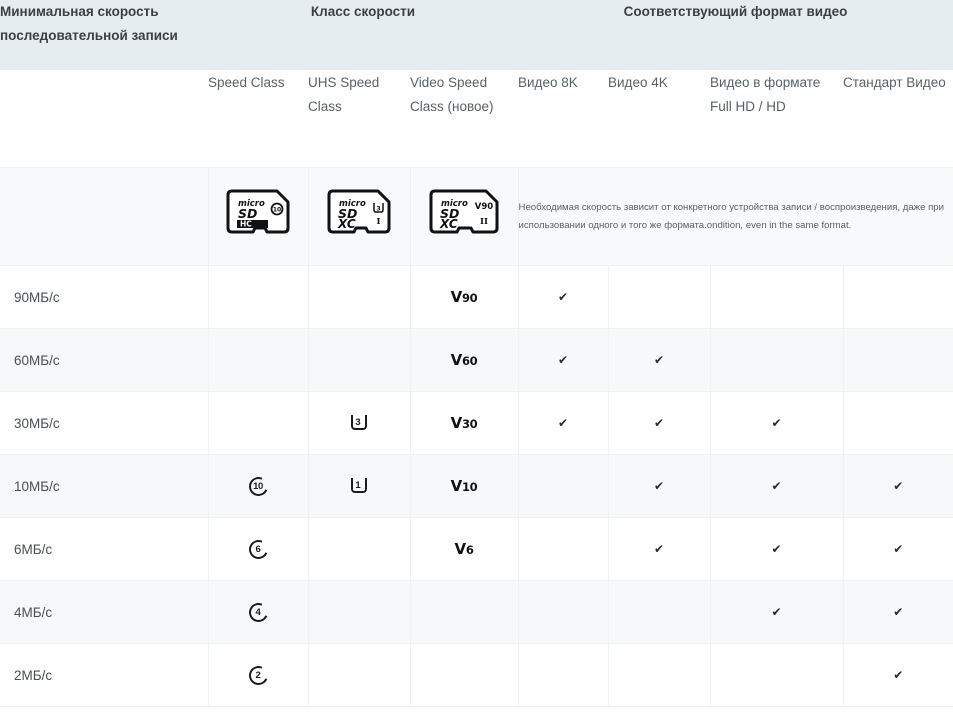 This screenshot has width=953, height=718. I want to click on uhs-speed-class-badge: 1, so click(359, 486).